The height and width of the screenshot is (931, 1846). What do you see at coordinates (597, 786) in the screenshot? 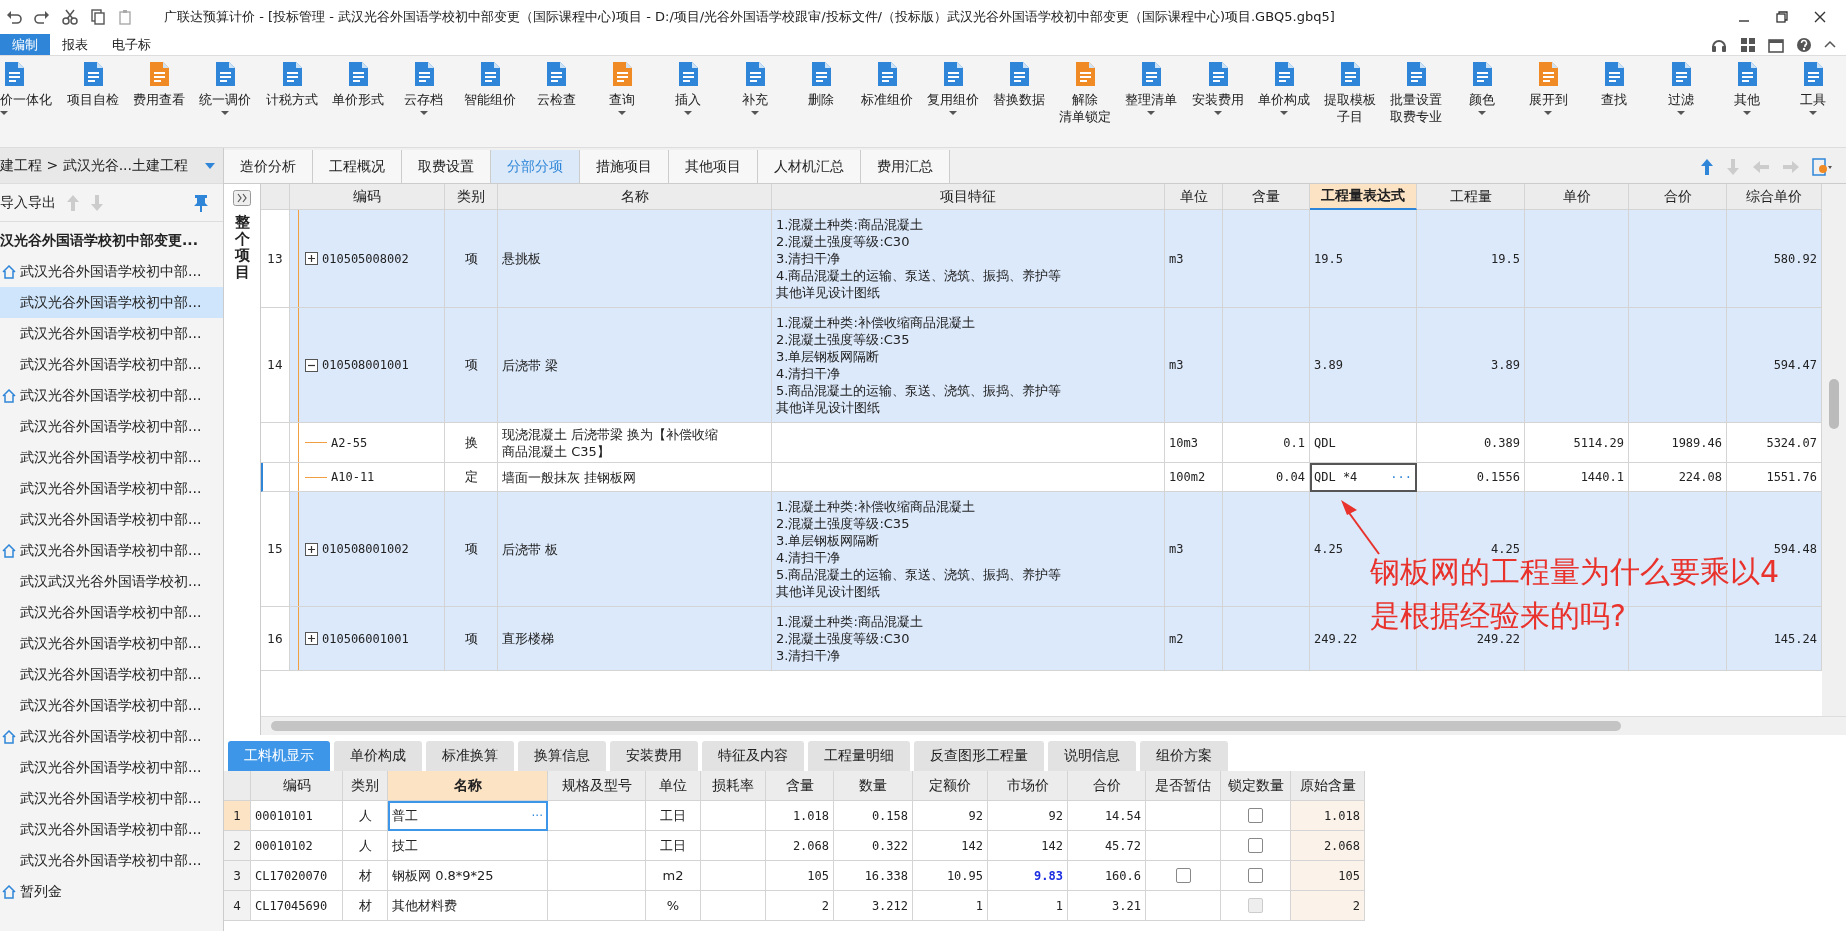
I see `column-header: 规格及型号` at bounding box center [597, 786].